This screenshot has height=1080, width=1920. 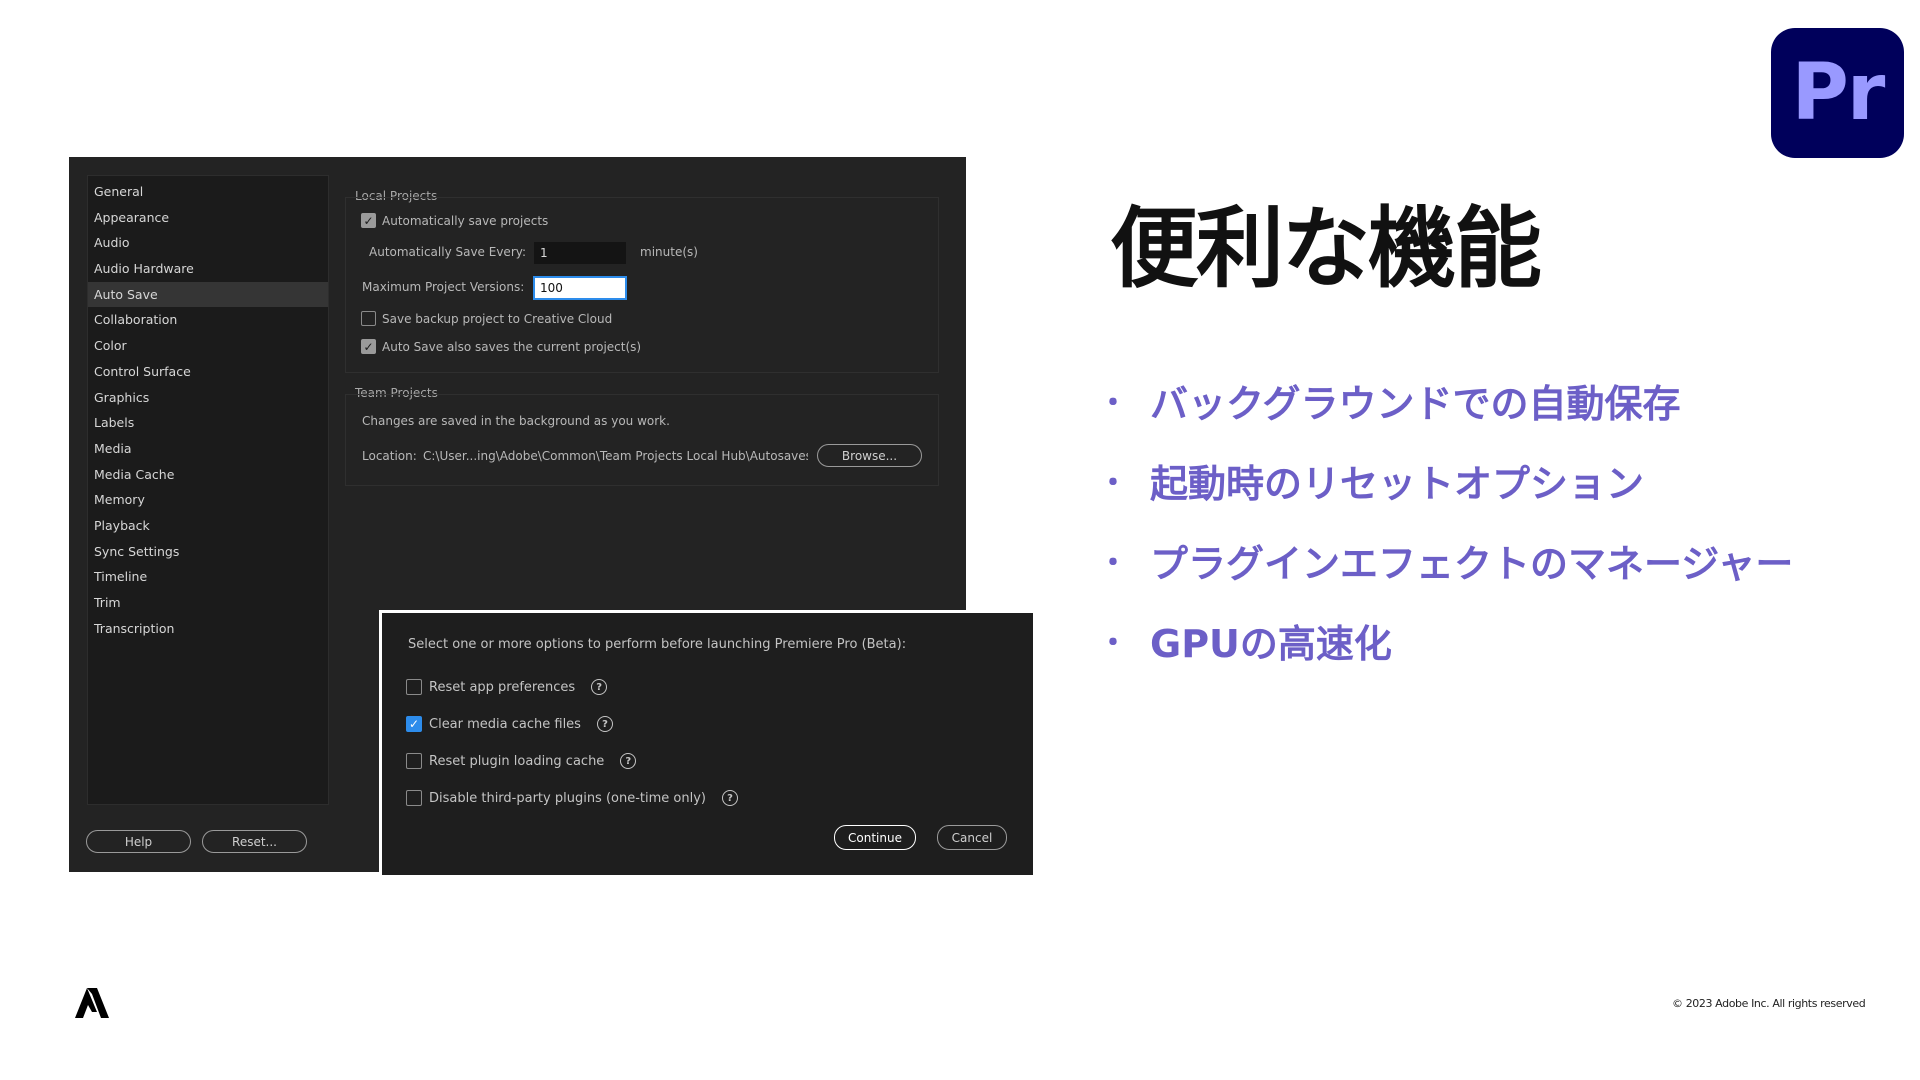 What do you see at coordinates (208, 294) in the screenshot?
I see `sidebar-item-auto-save: Auto Save` at bounding box center [208, 294].